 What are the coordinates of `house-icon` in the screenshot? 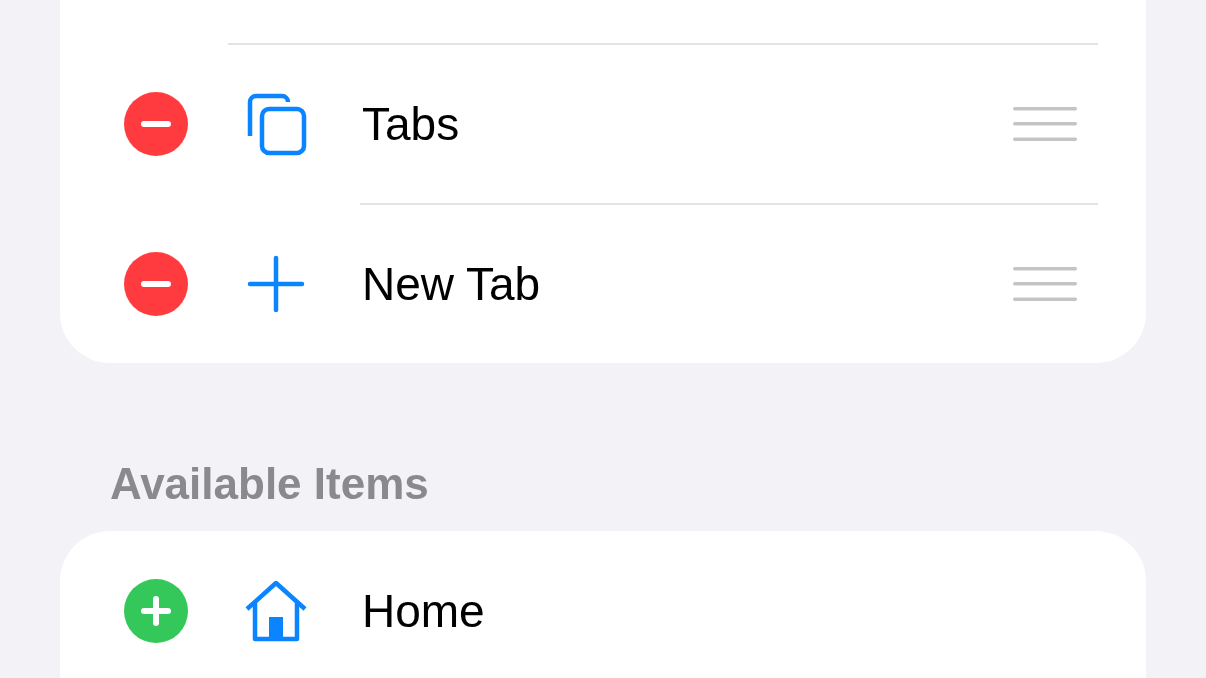 It's located at (276, 611).